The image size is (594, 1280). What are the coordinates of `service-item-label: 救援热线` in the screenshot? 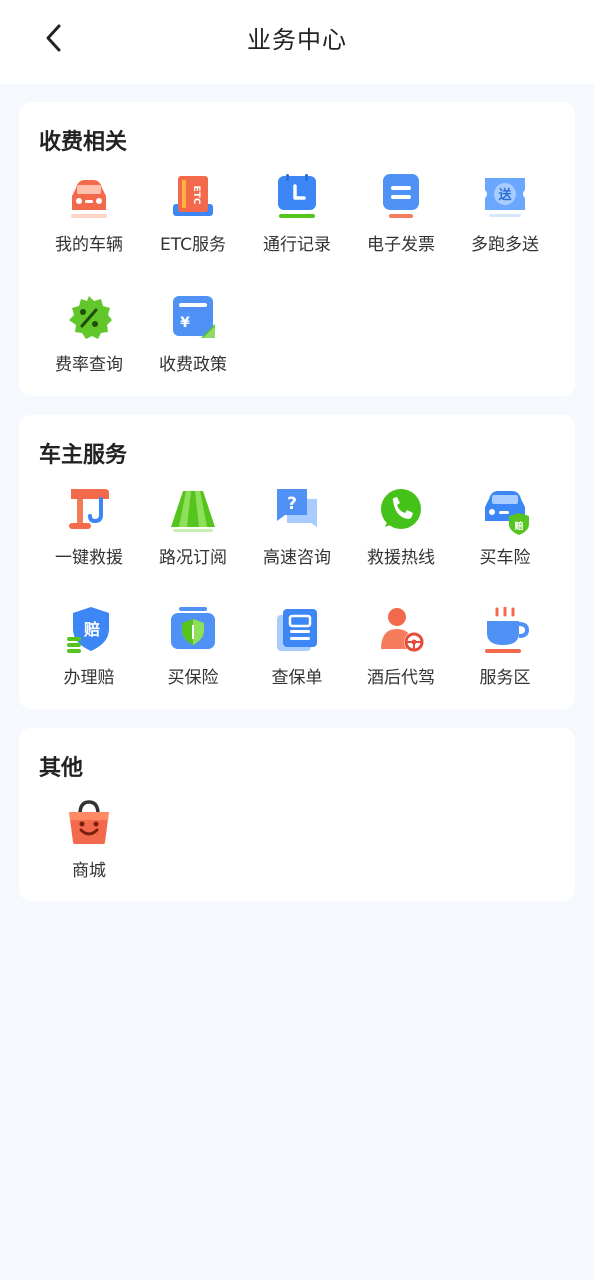 It's located at (401, 558).